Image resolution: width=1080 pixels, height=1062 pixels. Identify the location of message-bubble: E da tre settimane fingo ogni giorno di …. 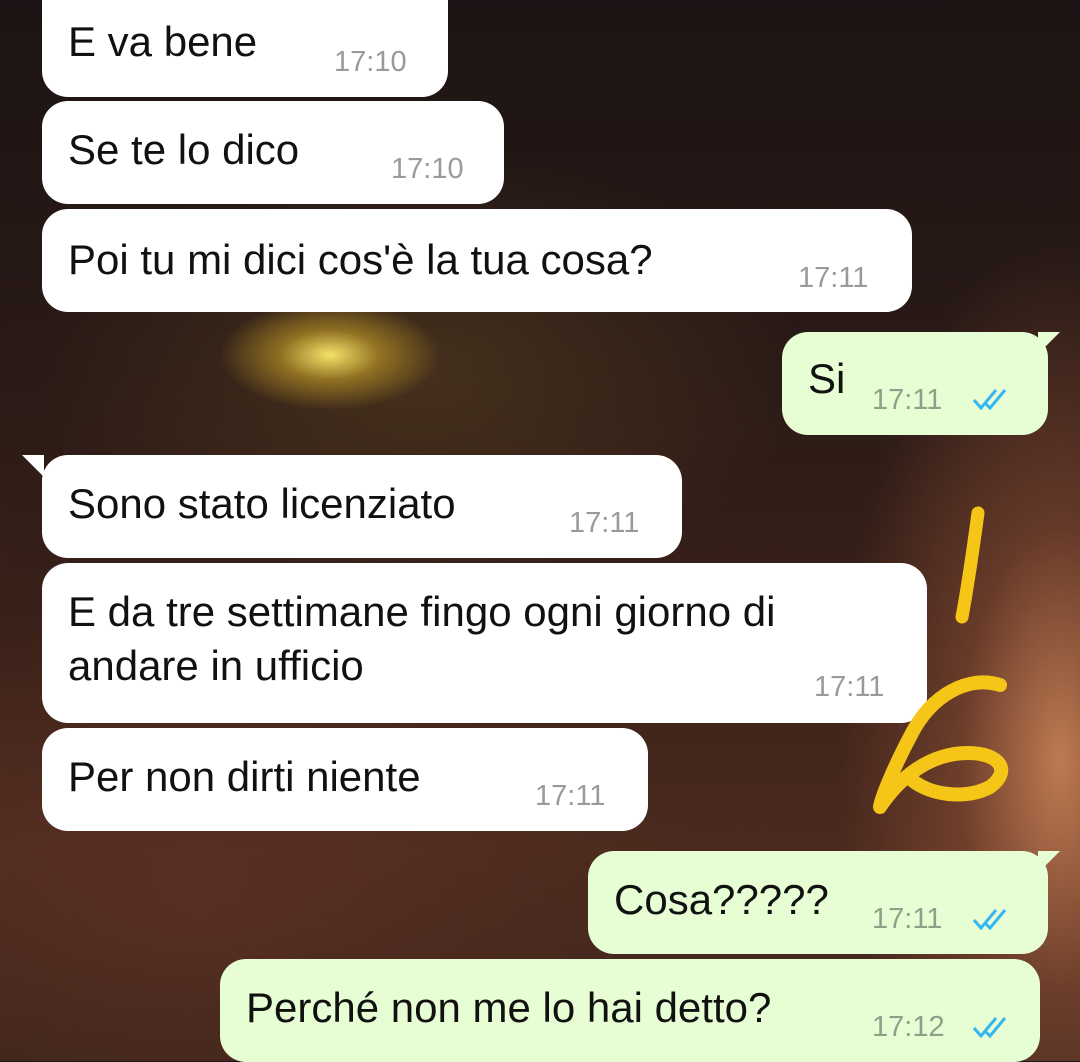
(484, 643).